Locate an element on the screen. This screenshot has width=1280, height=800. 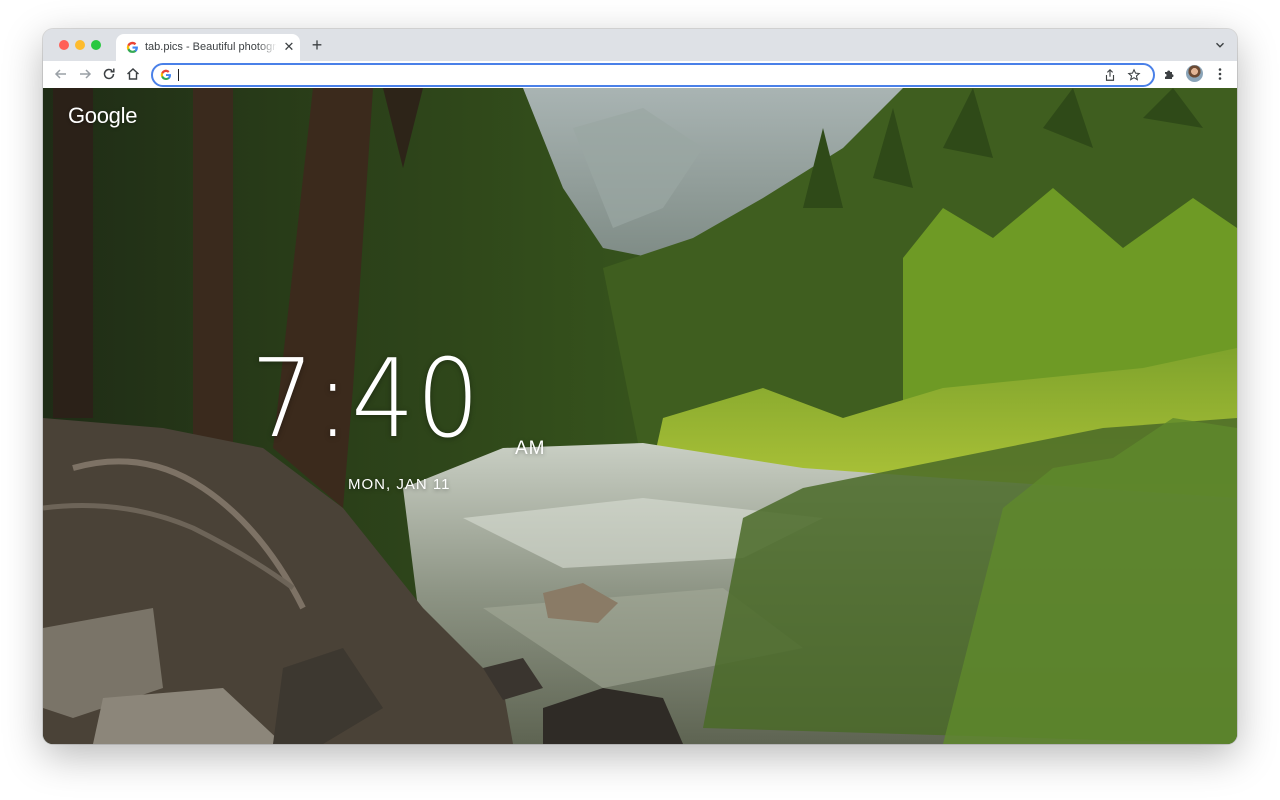
toolbar is located at coordinates (640, 75).